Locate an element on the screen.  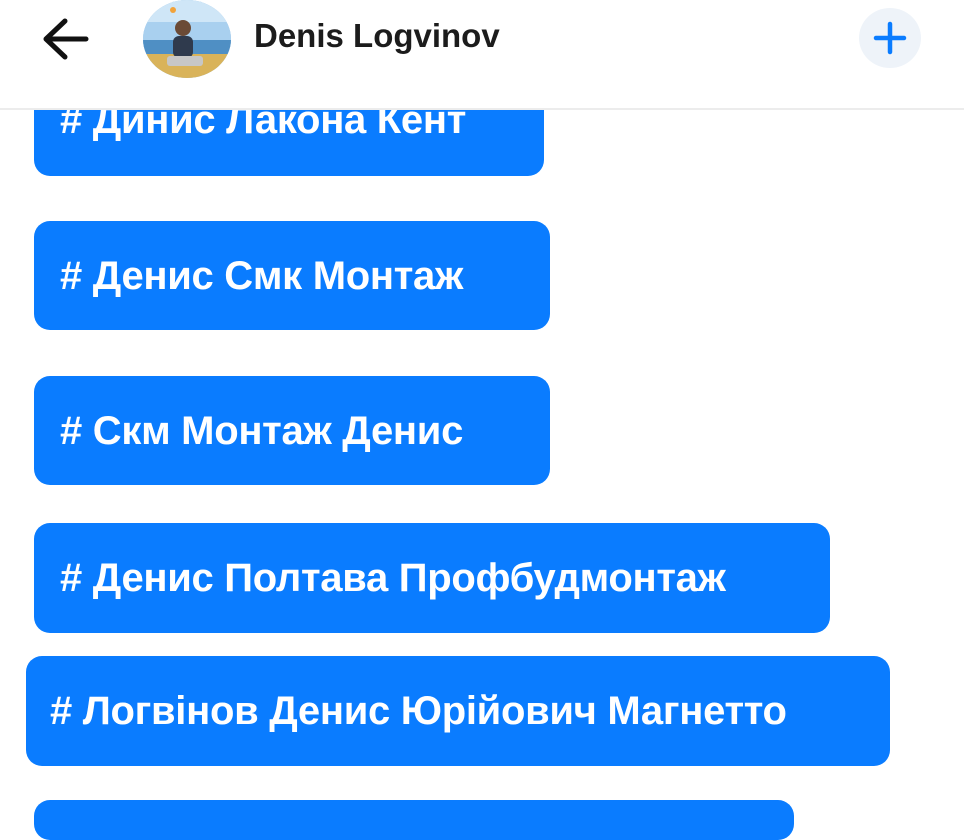
hashtag-chip: # Логвінов Денис Юрійович Магнетто is located at coordinates (458, 711).